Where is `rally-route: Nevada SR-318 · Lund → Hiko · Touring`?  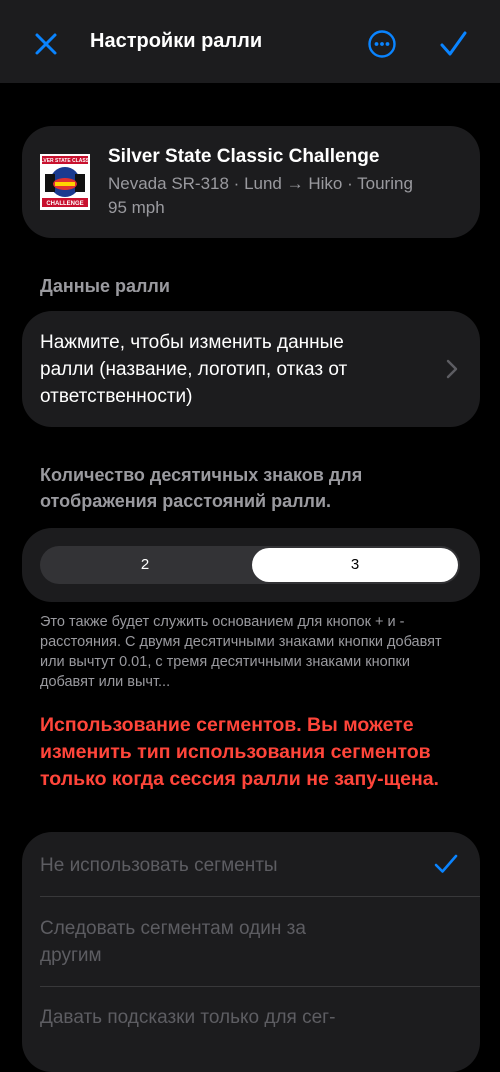
rally-route: Nevada SR-318 · Lund → Hiko · Touring is located at coordinates (260, 183).